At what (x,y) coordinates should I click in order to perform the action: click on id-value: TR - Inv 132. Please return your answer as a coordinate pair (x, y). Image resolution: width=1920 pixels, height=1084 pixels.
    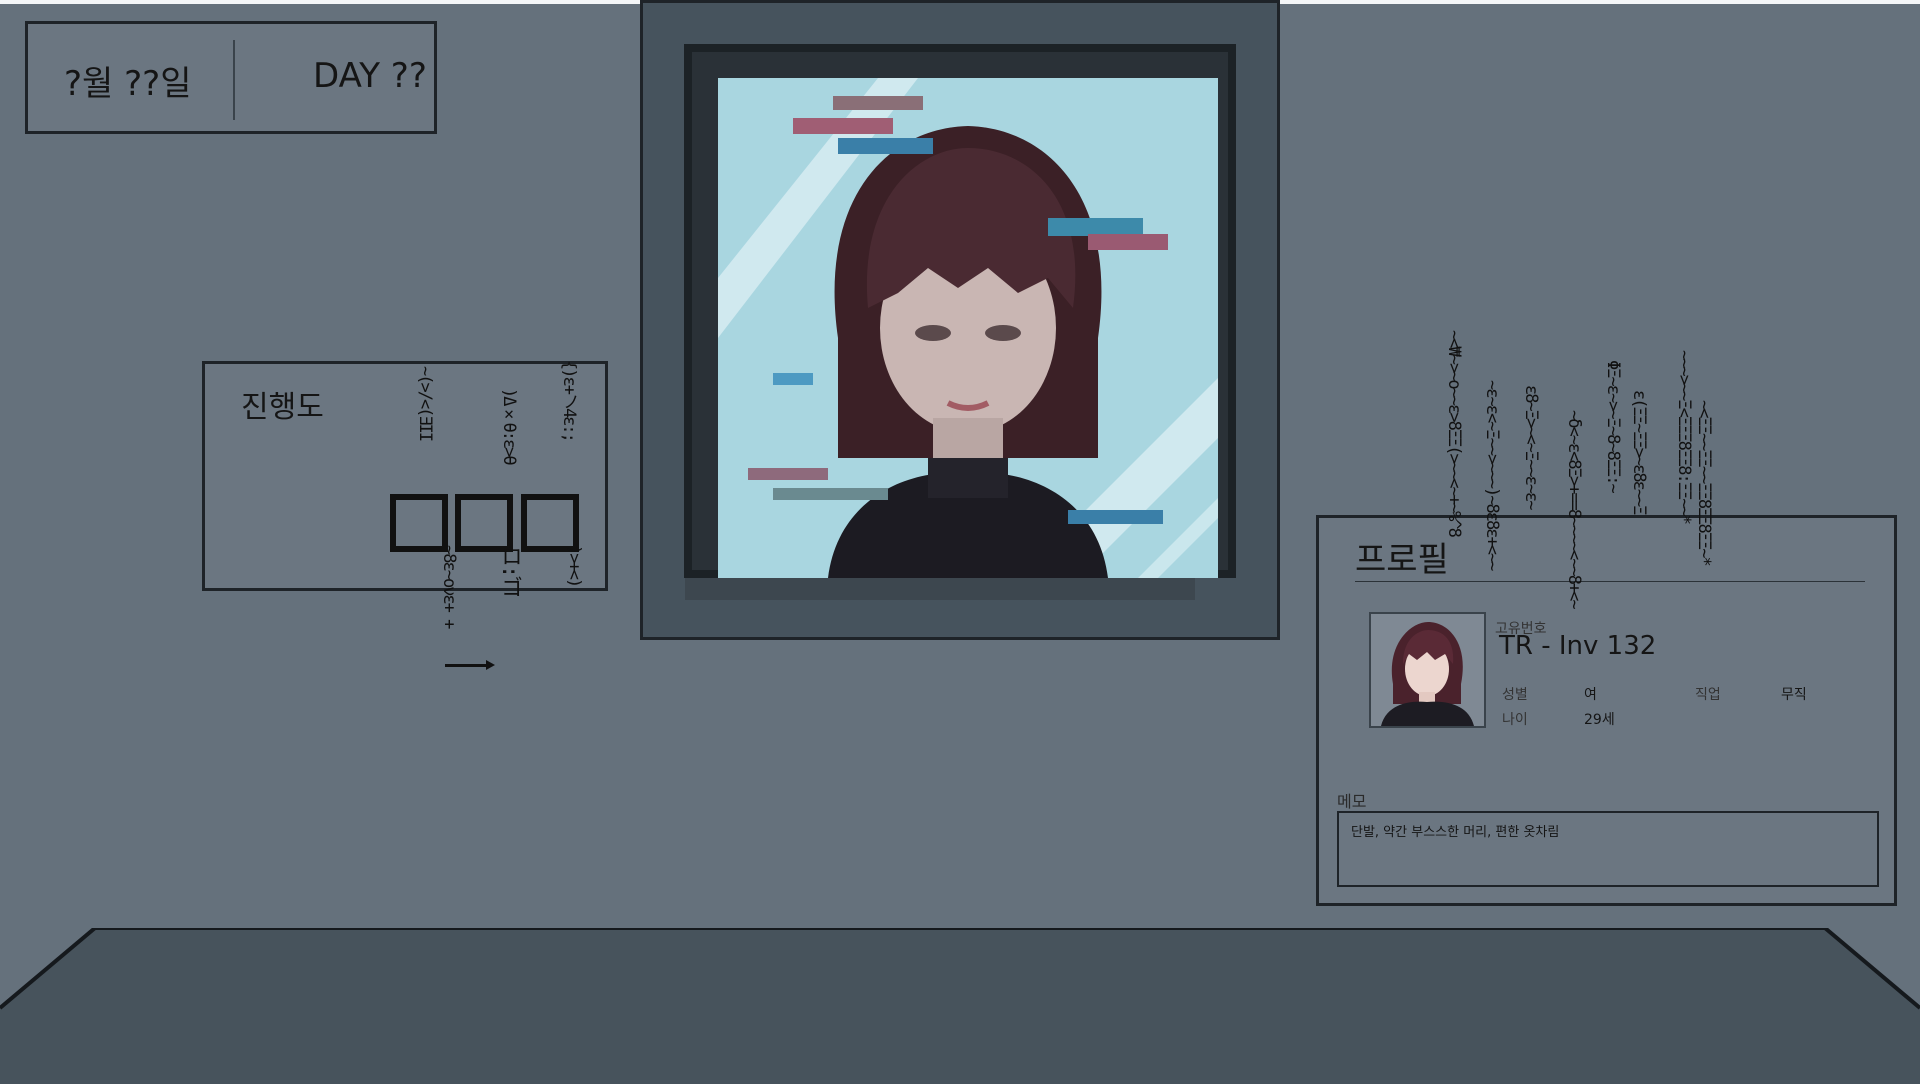
    Looking at the image, I should click on (1578, 646).